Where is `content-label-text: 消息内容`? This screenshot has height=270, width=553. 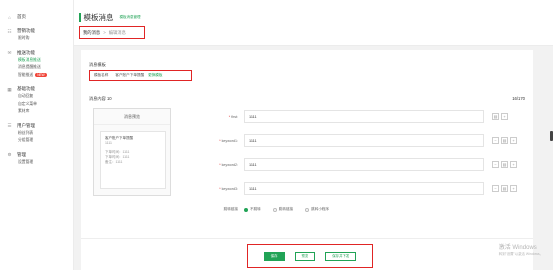
content-label-text: 消息内容 is located at coordinates (97, 98).